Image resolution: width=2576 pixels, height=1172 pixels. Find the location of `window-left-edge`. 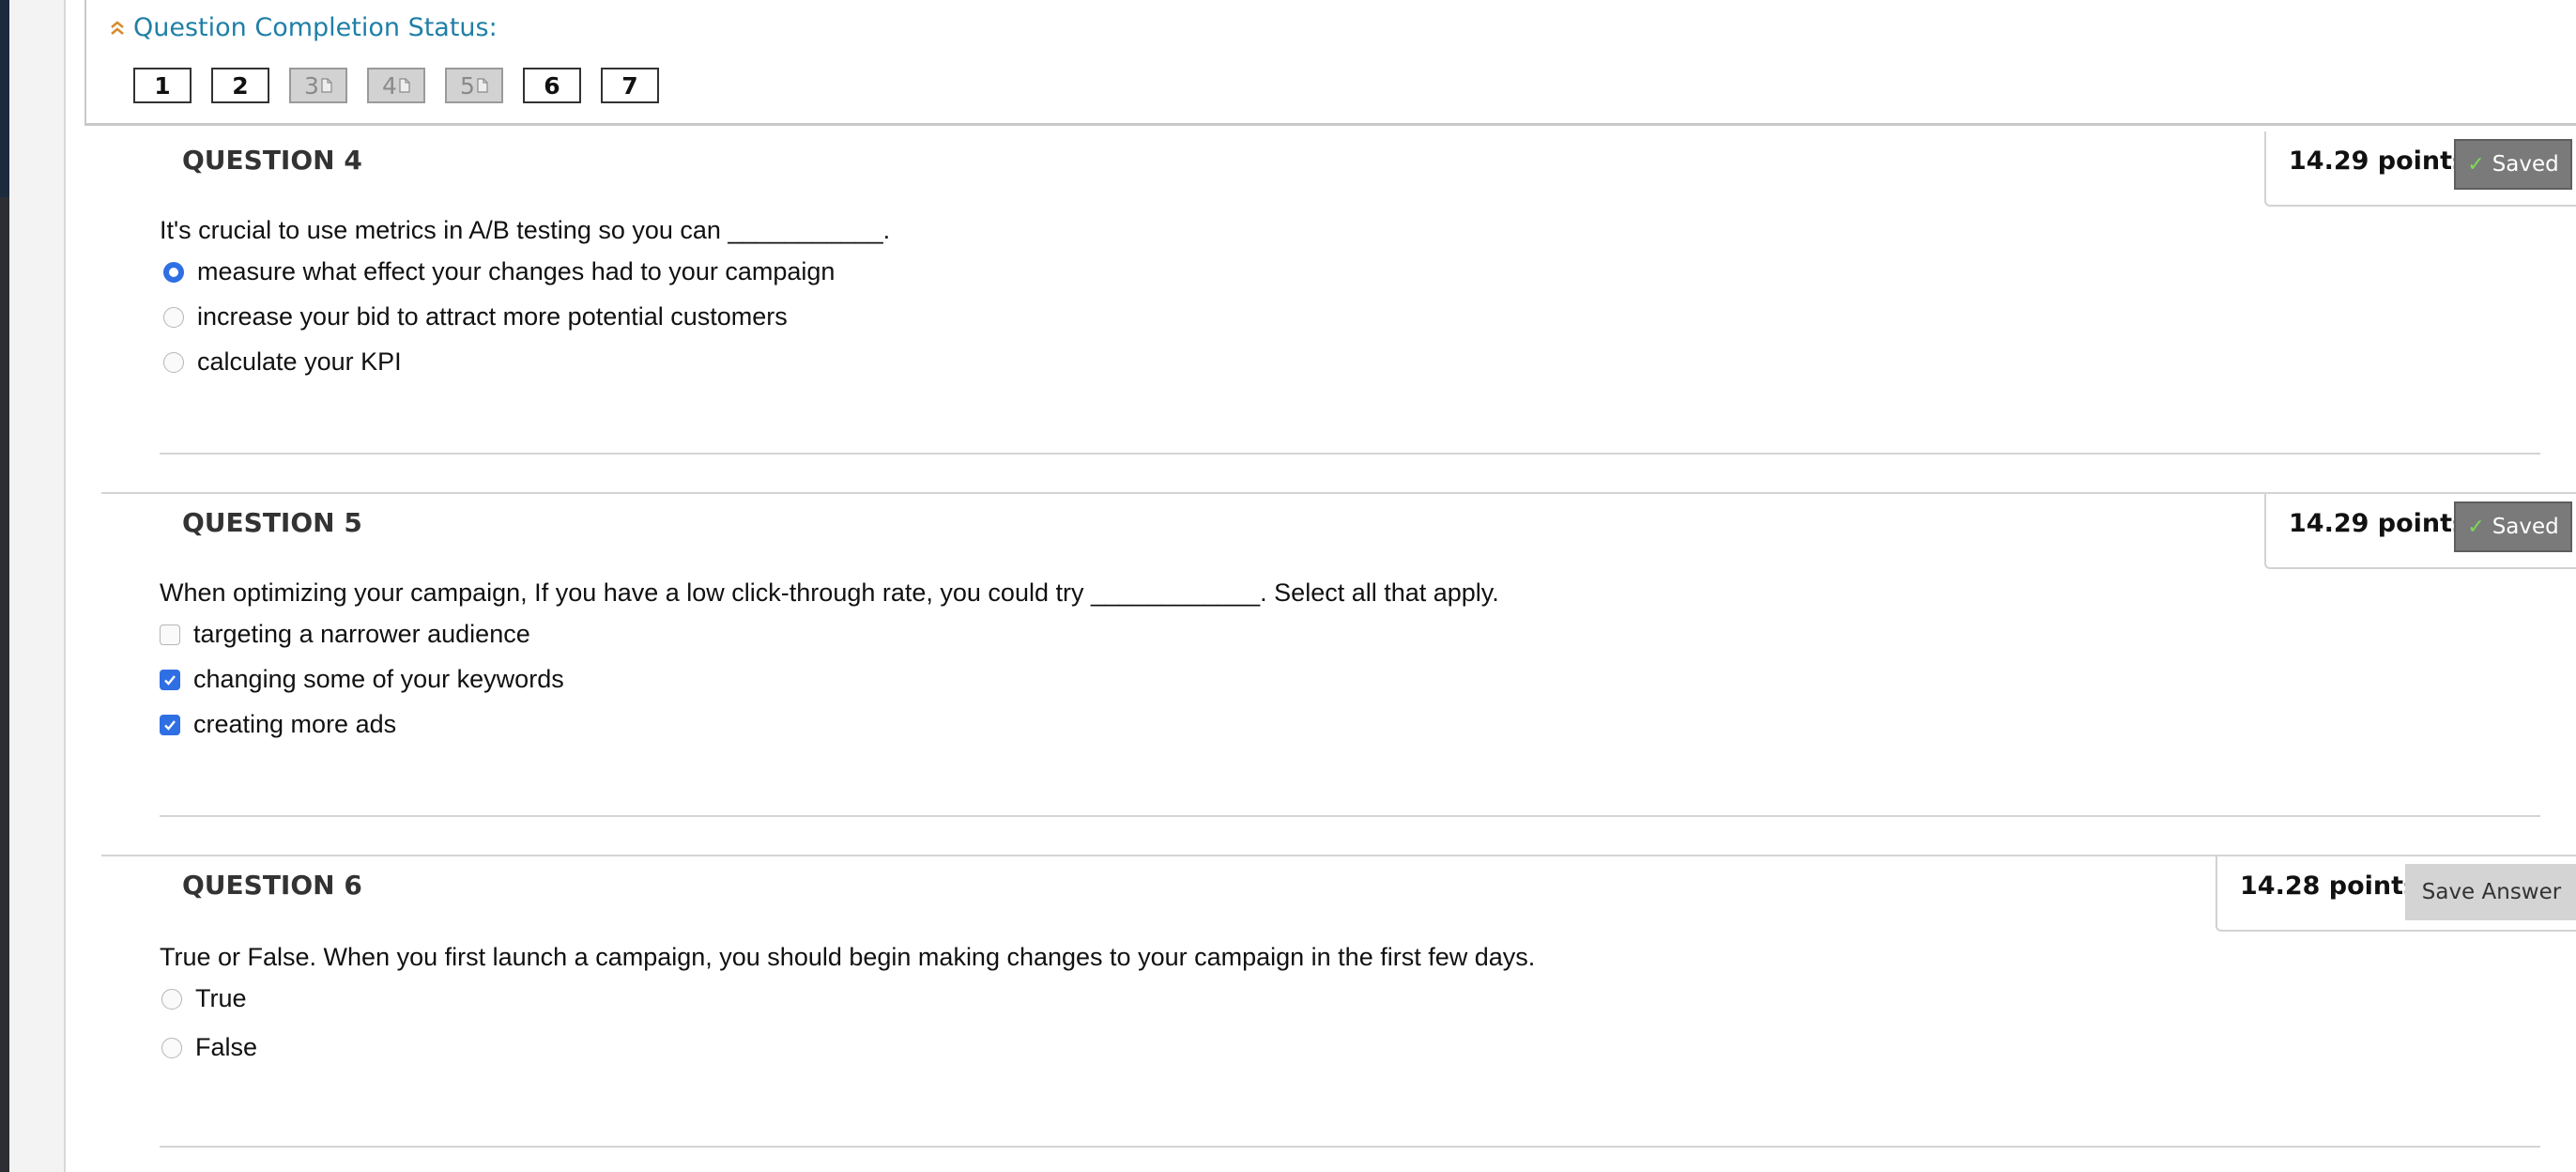

window-left-edge is located at coordinates (4, 586).